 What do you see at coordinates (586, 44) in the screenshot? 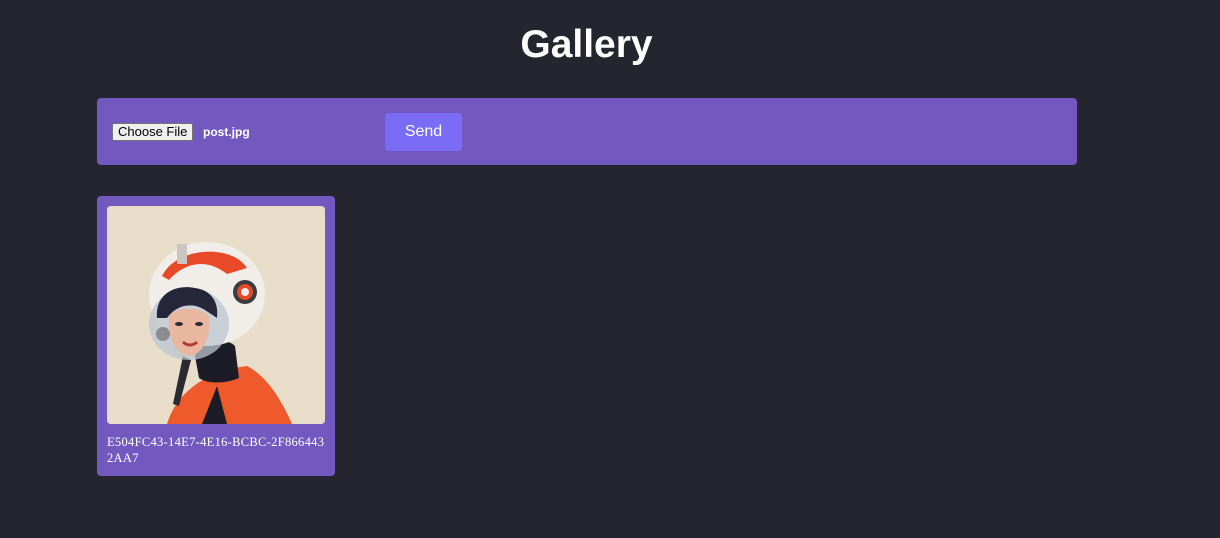
I see `page-title: Gallery` at bounding box center [586, 44].